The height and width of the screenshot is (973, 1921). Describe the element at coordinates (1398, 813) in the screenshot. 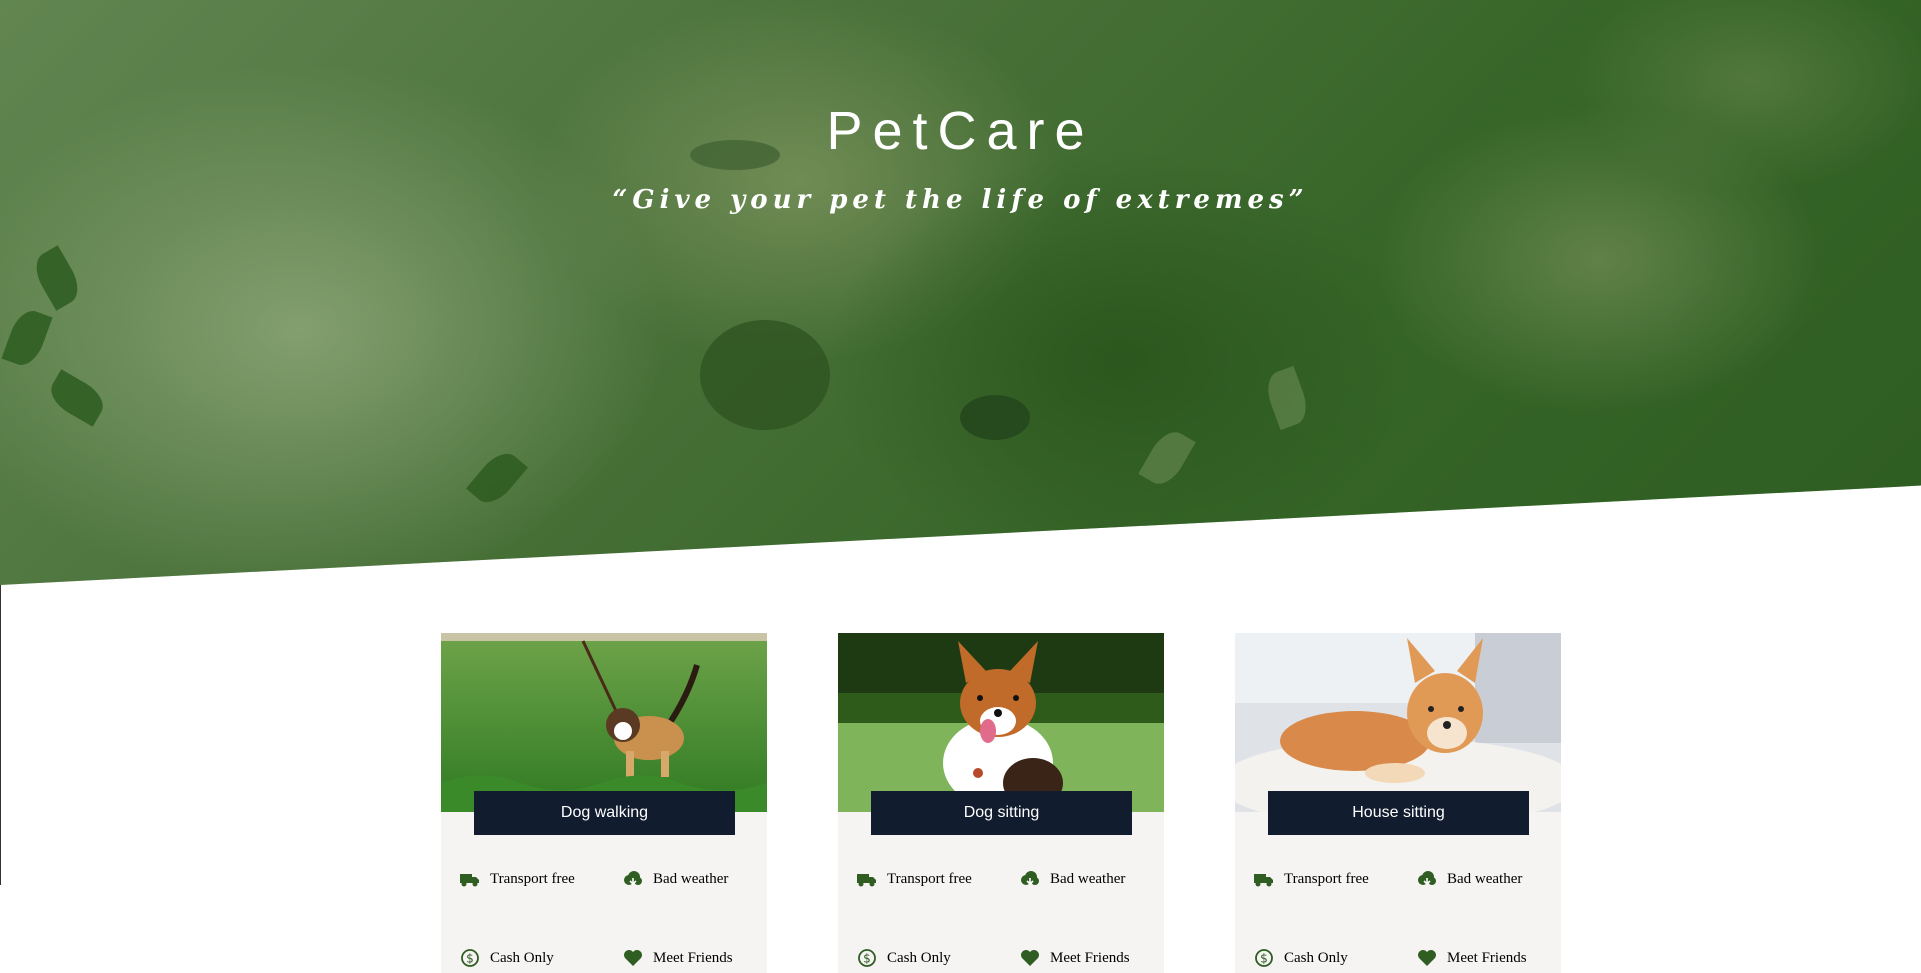

I see `service-label: House sitting` at that location.